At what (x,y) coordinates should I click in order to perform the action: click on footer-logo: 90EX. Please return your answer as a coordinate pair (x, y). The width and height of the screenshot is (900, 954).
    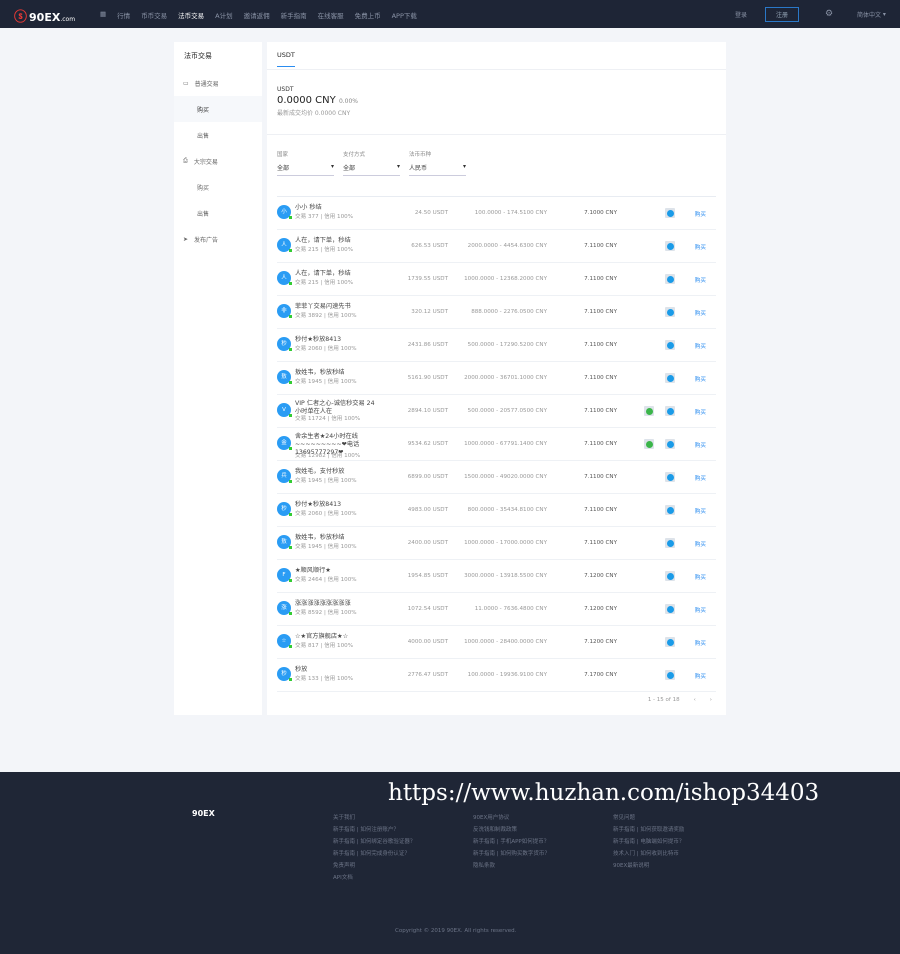
    Looking at the image, I should click on (203, 813).